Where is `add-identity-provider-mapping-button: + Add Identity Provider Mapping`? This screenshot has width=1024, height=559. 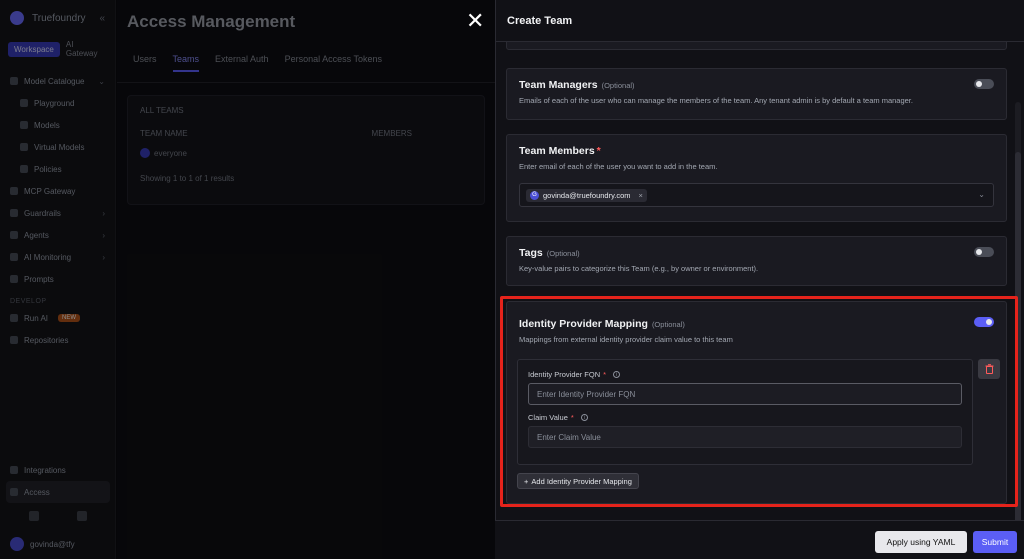 add-identity-provider-mapping-button: + Add Identity Provider Mapping is located at coordinates (578, 481).